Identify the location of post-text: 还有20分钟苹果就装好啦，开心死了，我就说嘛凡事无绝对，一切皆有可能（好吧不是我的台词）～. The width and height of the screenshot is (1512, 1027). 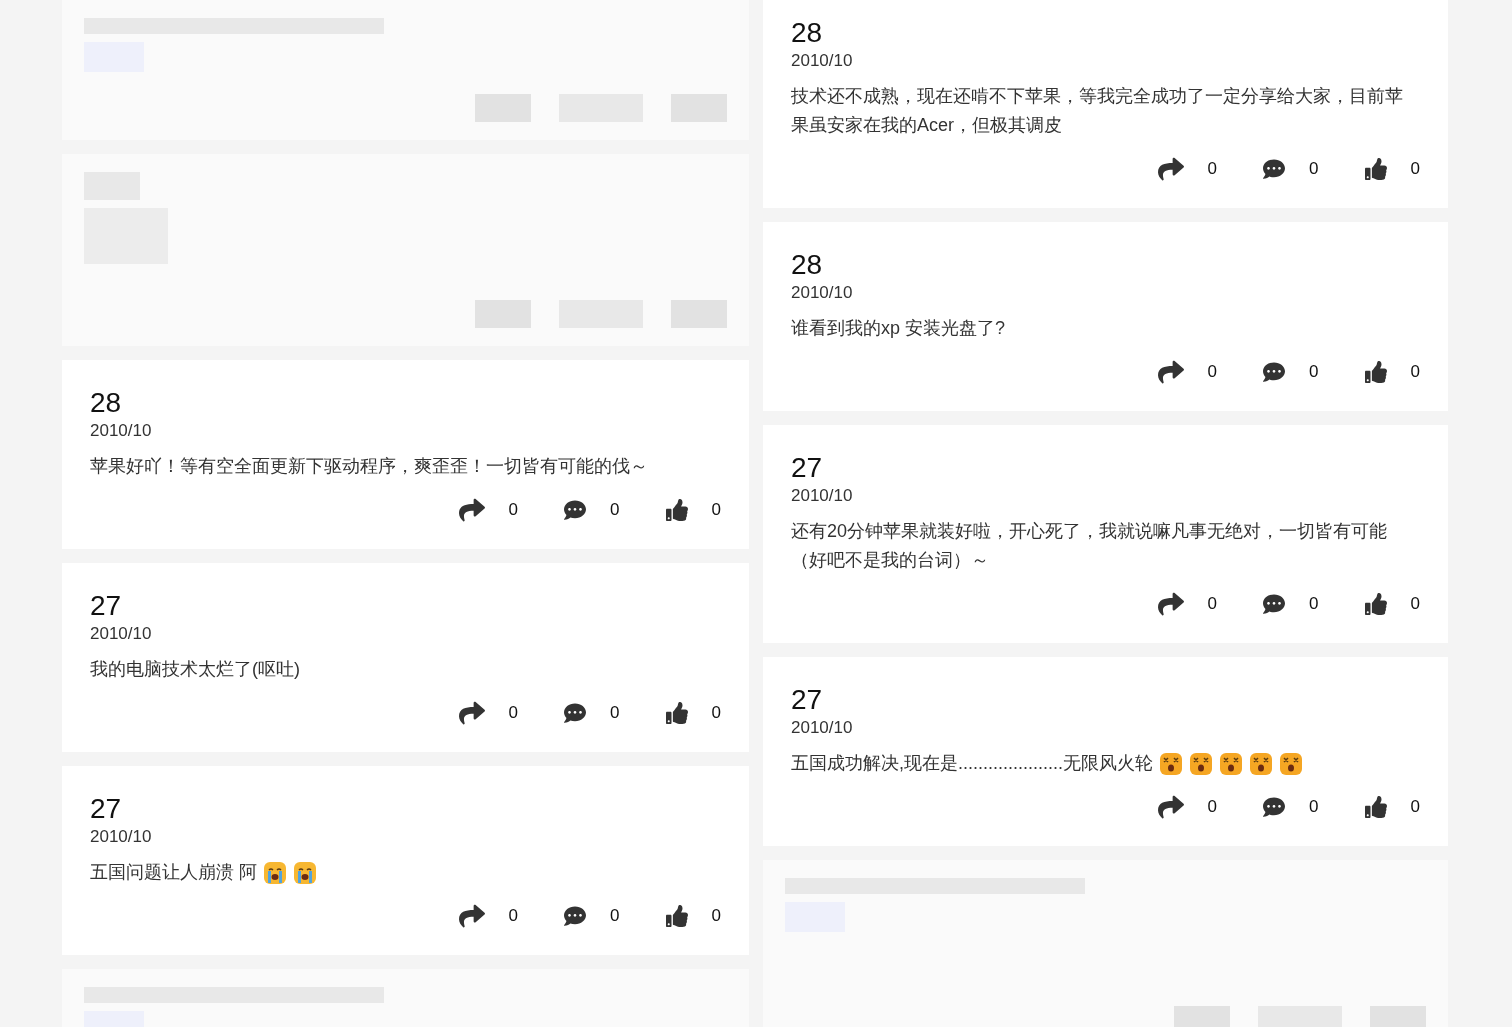
(1090, 546).